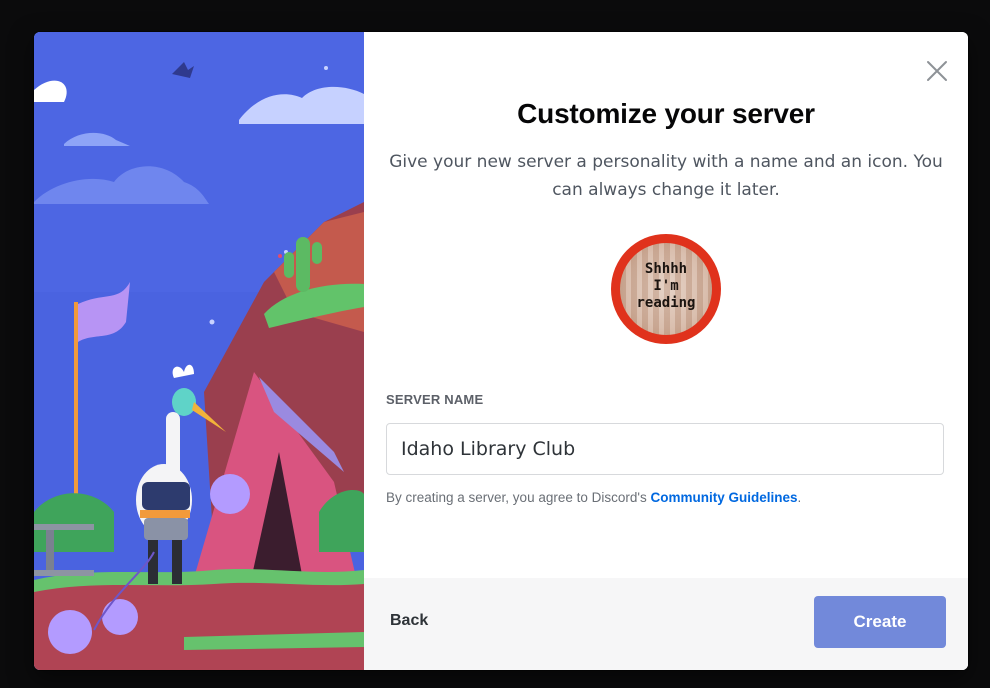 This screenshot has height=688, width=990. Describe the element at coordinates (665, 449) in the screenshot. I see `server-name-input` at that location.